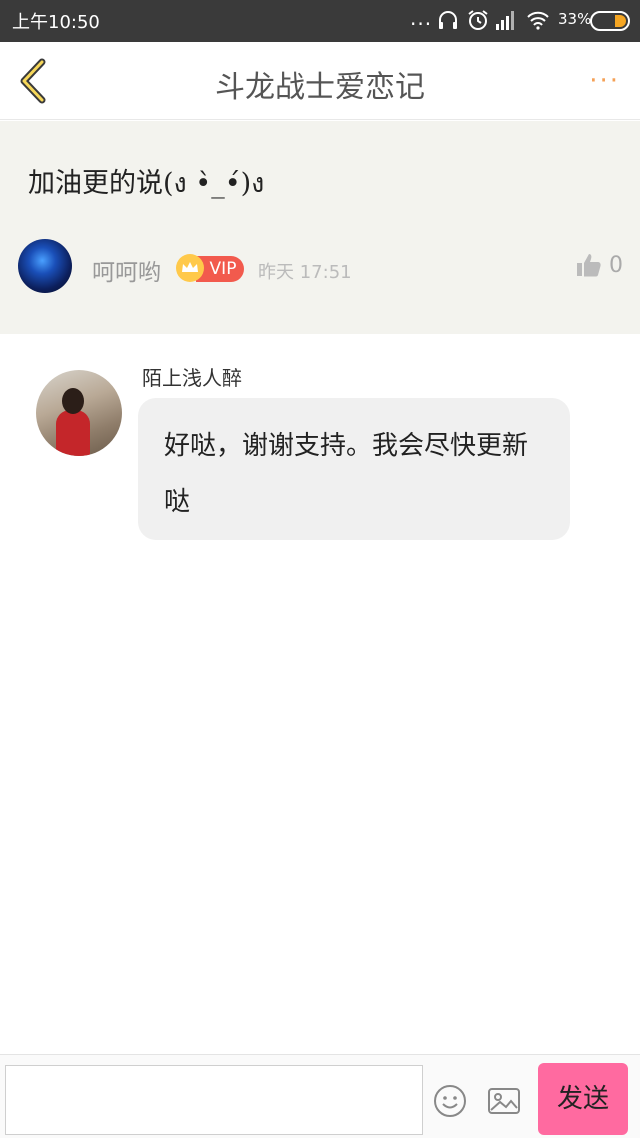 The height and width of the screenshot is (1138, 640). What do you see at coordinates (583, 1099) in the screenshot?
I see `send-button: 发送` at bounding box center [583, 1099].